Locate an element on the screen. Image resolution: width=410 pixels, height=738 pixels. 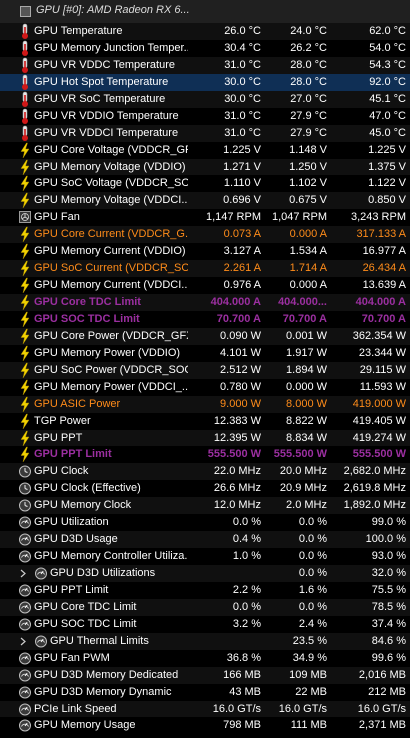
min-value: 0.0 % is located at coordinates (312, 573).